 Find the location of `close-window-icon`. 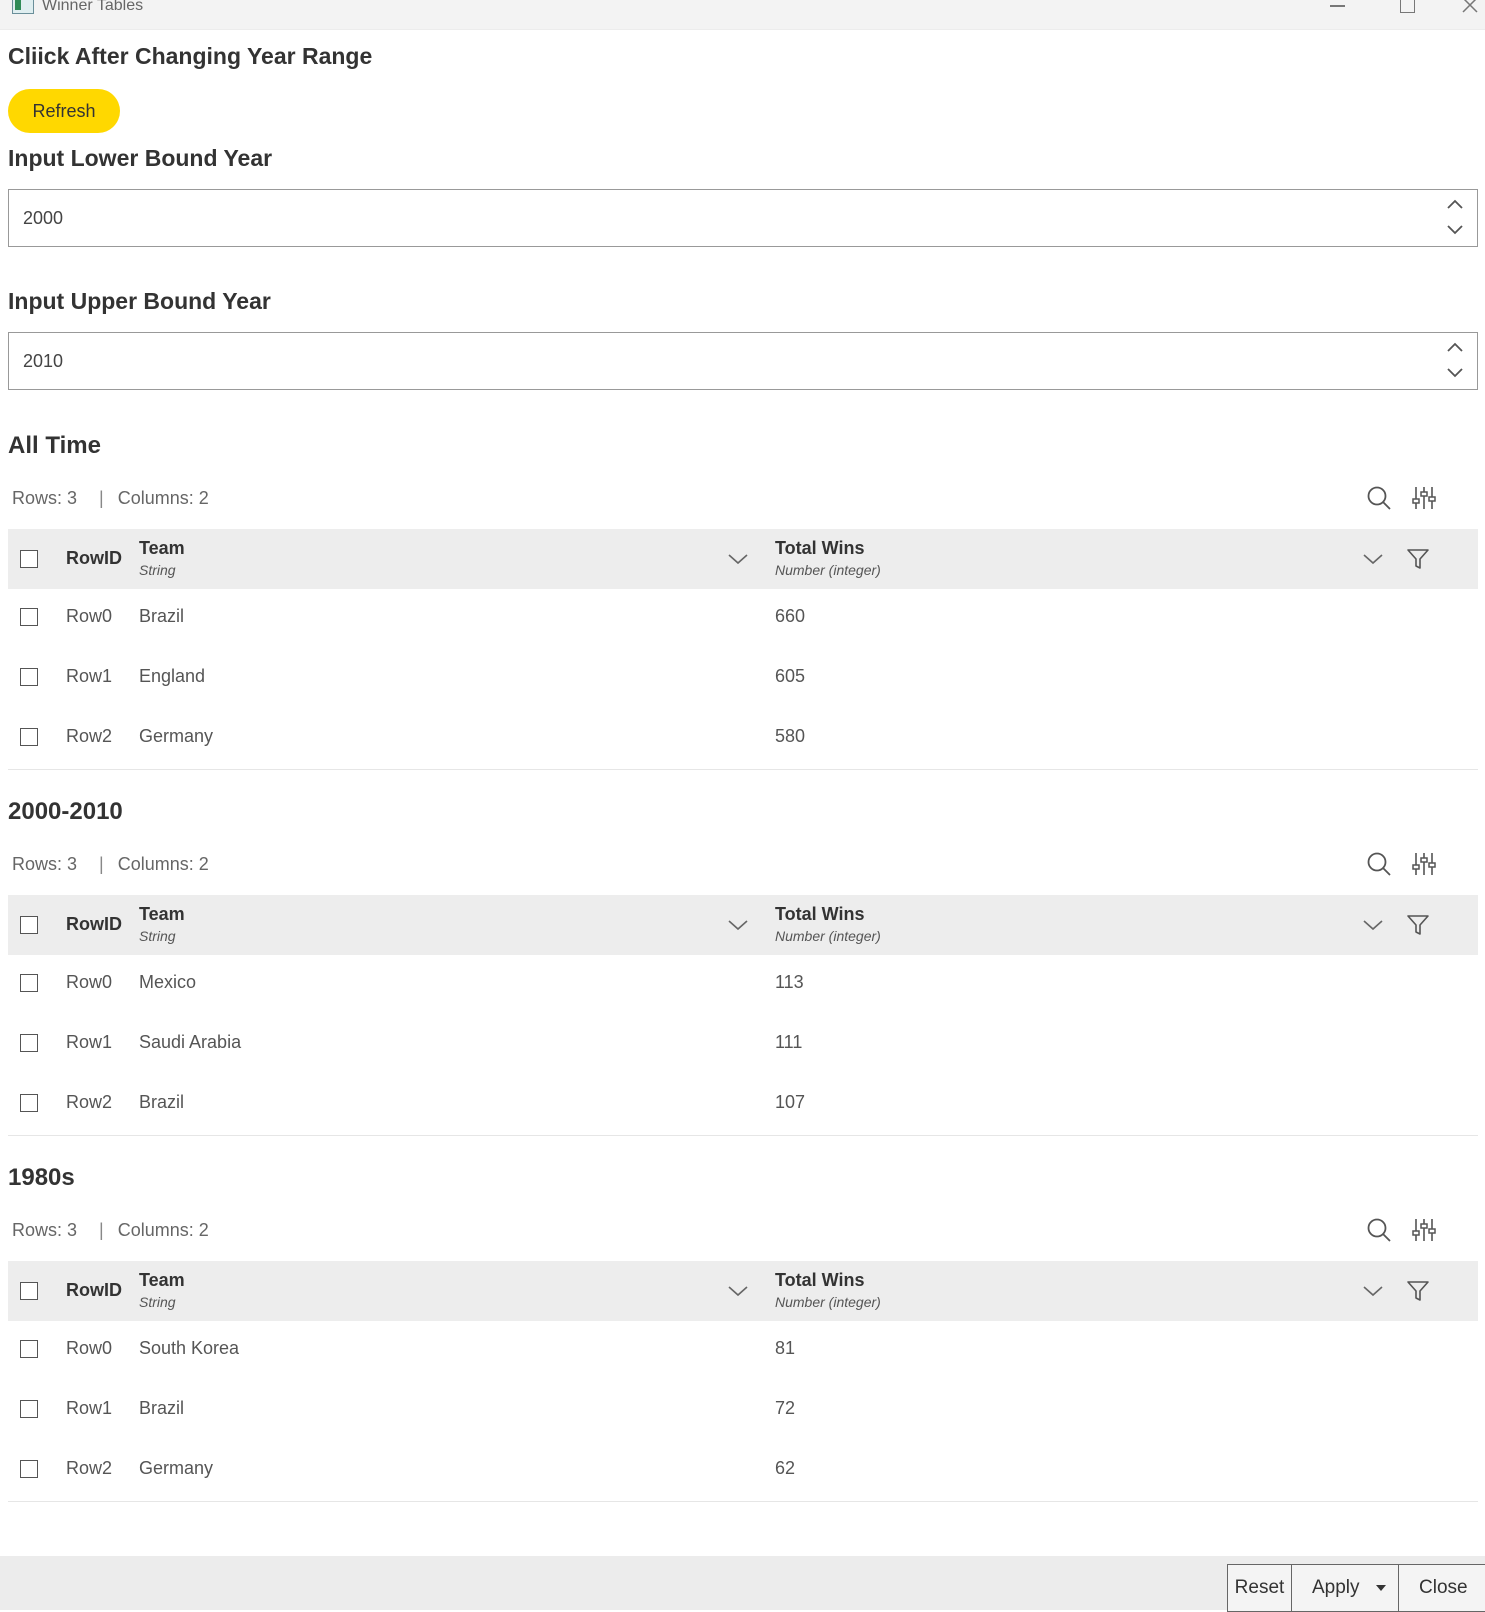

close-window-icon is located at coordinates (1470, 6).